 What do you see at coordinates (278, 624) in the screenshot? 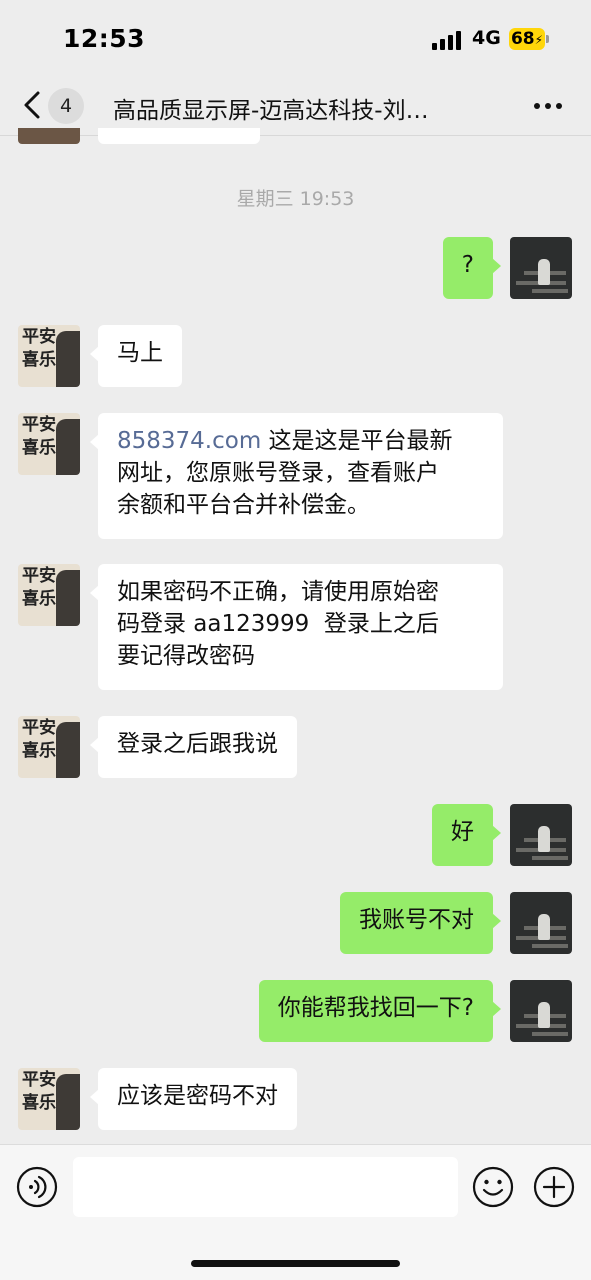
I see `message-line: 码登录 aa123999 登录上之后` at bounding box center [278, 624].